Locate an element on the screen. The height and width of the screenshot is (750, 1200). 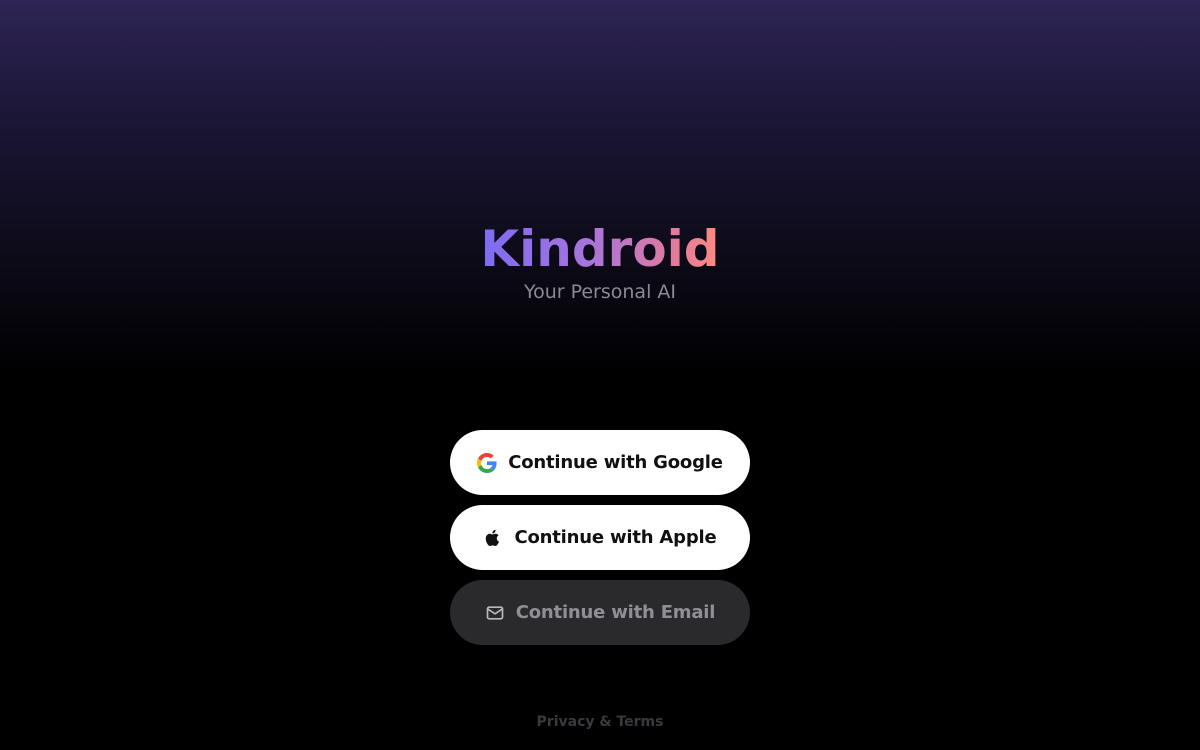
google-icon is located at coordinates (487, 462).